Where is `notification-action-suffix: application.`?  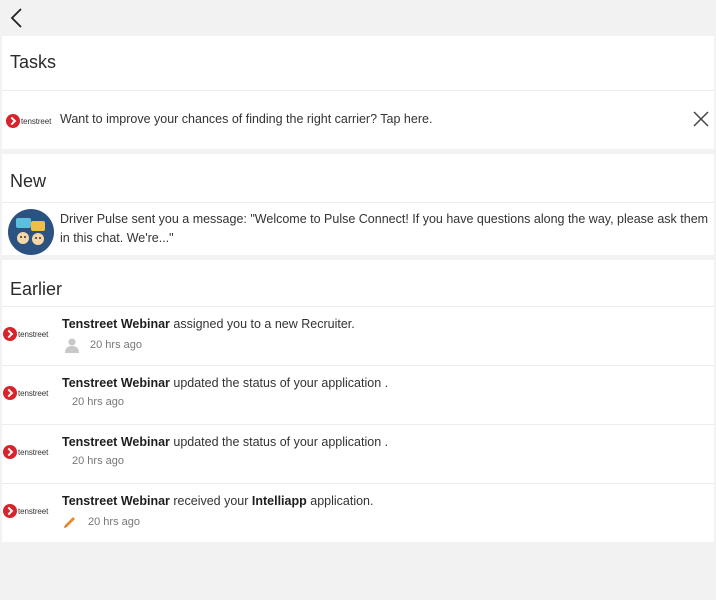
notification-action-suffix: application. is located at coordinates (340, 501).